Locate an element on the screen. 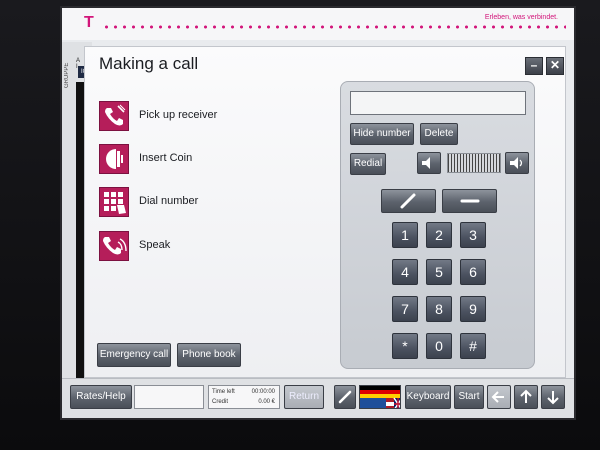 The height and width of the screenshot is (450, 600). key-star: * is located at coordinates (405, 346).